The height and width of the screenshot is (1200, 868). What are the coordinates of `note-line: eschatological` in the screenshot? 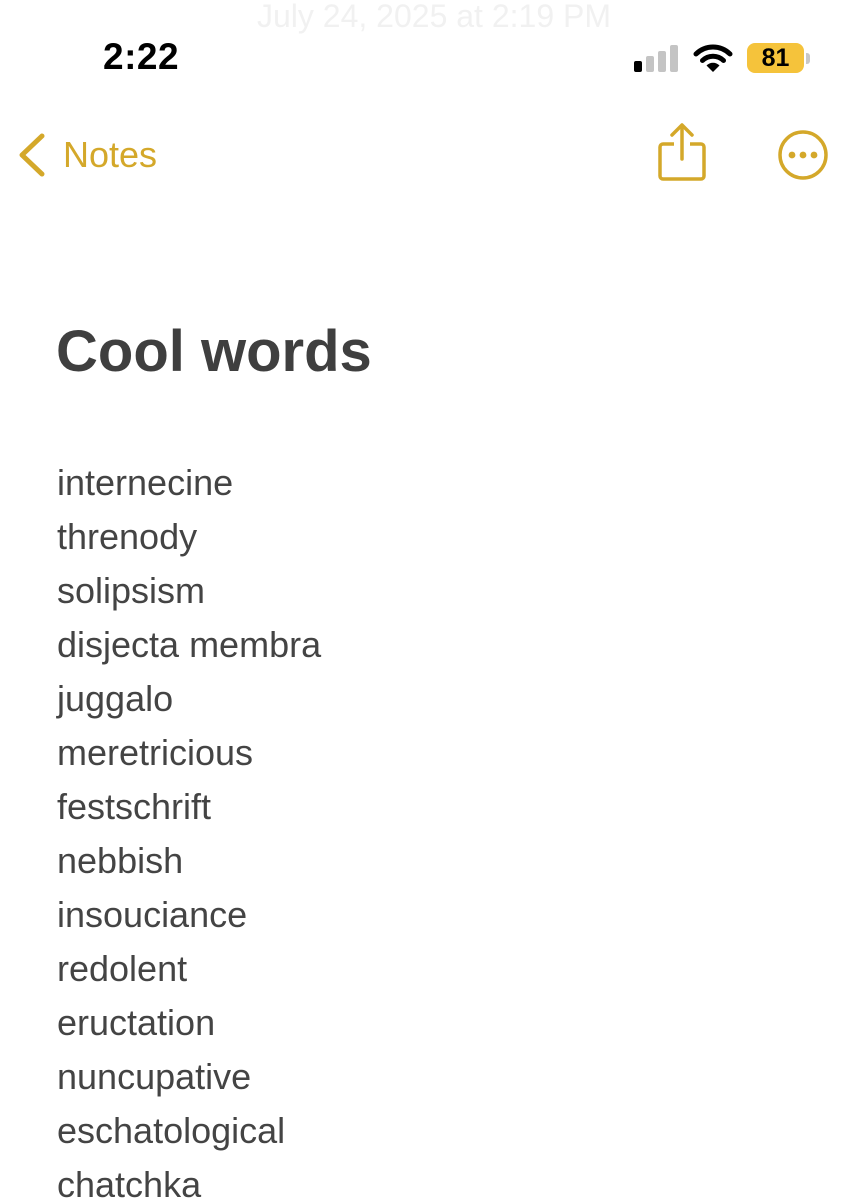 It's located at (189, 1131).